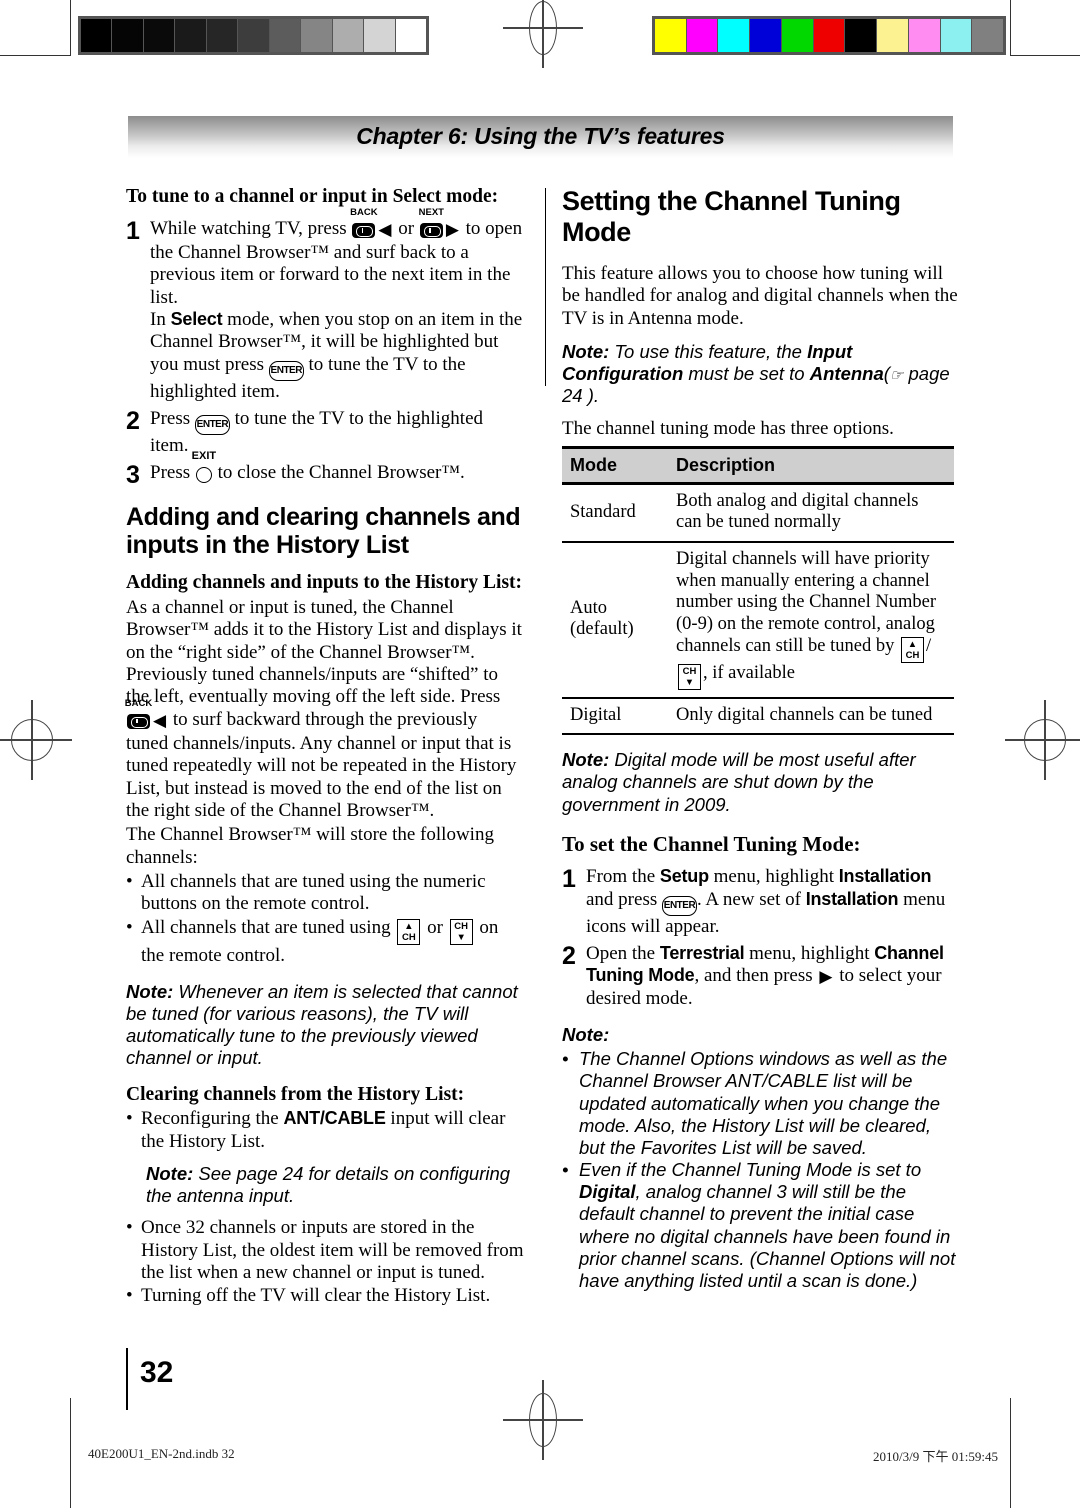 The width and height of the screenshot is (1080, 1508). What do you see at coordinates (615, 620) in the screenshot?
I see `table-cell-mode: Auto (default)` at bounding box center [615, 620].